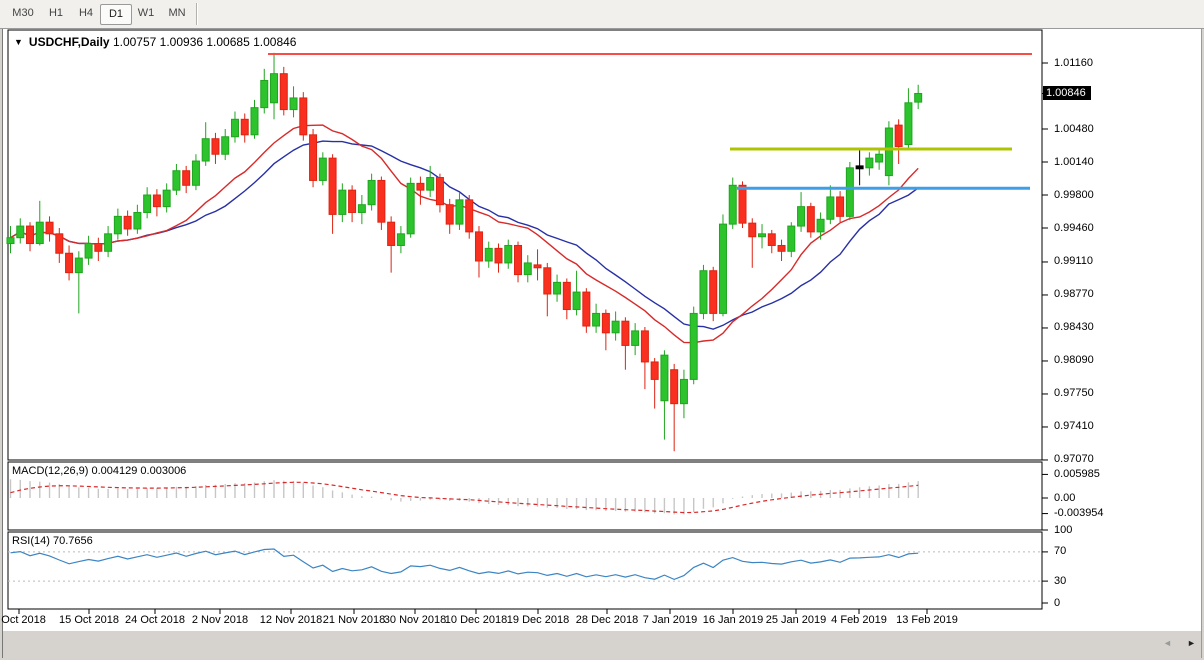  What do you see at coordinates (99, 471) in the screenshot?
I see `macd-label: MACD(12,26,9) 0.004129 0.003006` at bounding box center [99, 471].